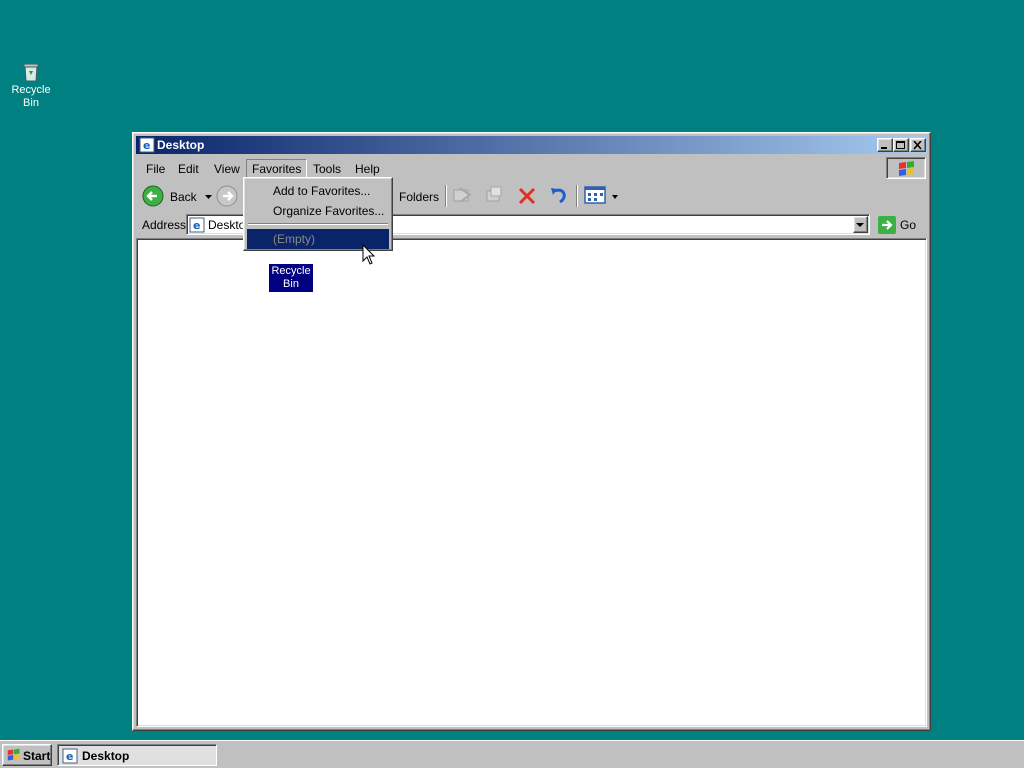 This screenshot has height=768, width=1024. I want to click on forward-button, so click(228, 197).